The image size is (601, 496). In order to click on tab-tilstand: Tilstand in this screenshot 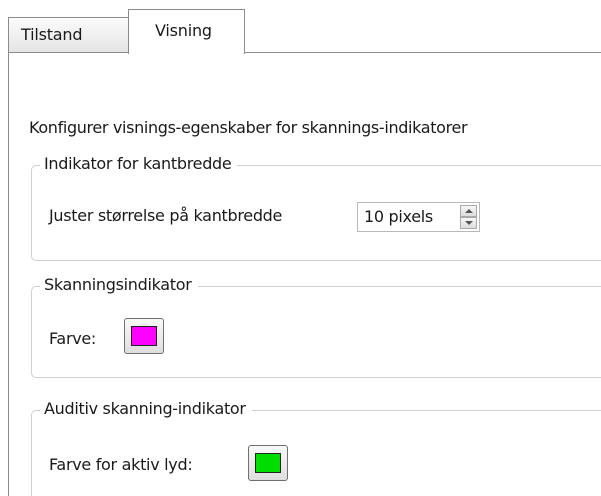, I will do `click(68, 35)`.